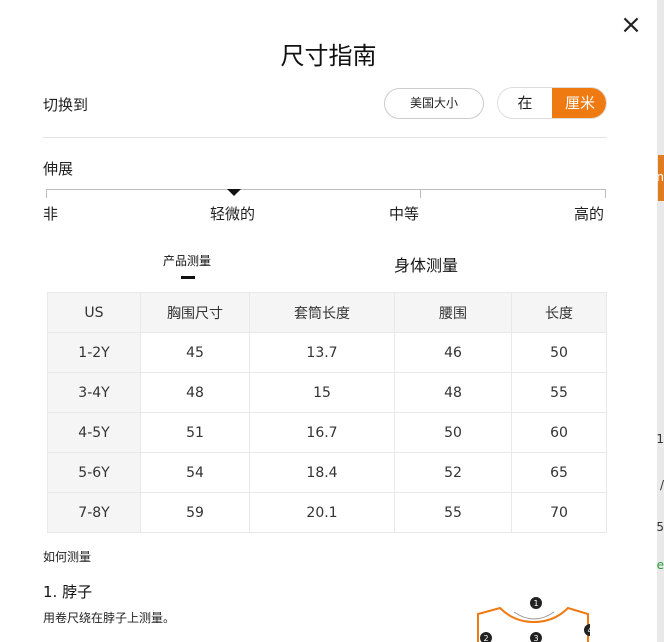  Describe the element at coordinates (94, 352) in the screenshot. I see `table-cell-size: 1-2Y` at that location.